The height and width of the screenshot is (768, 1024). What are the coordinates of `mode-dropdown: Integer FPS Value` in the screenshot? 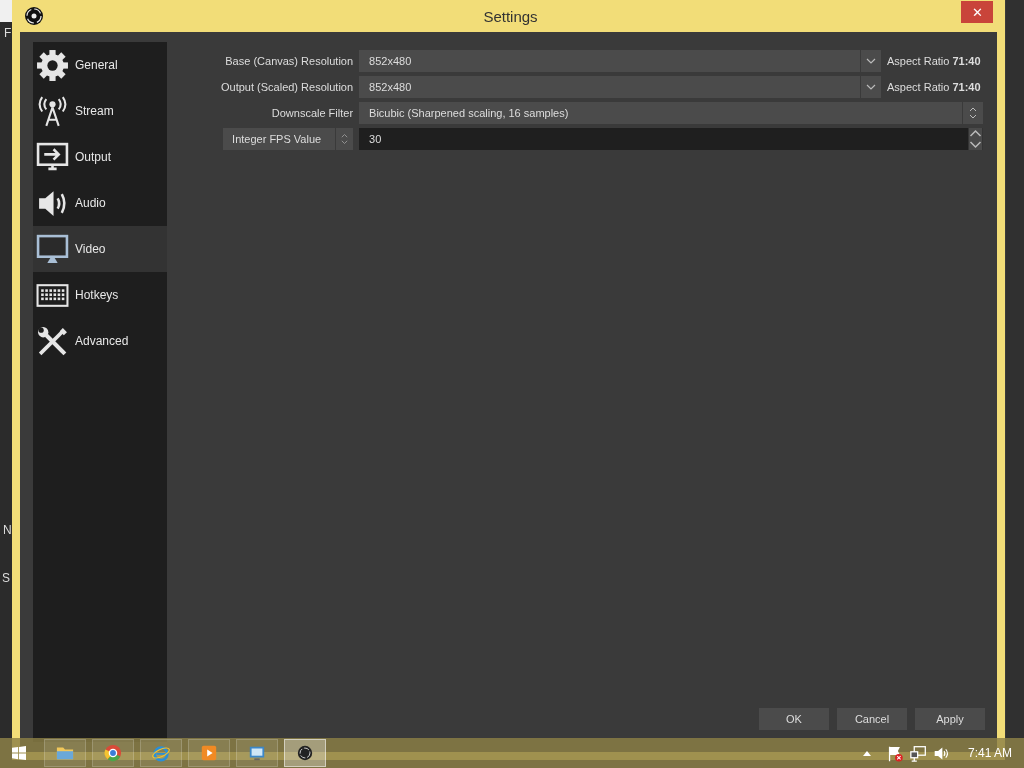 It's located at (288, 139).